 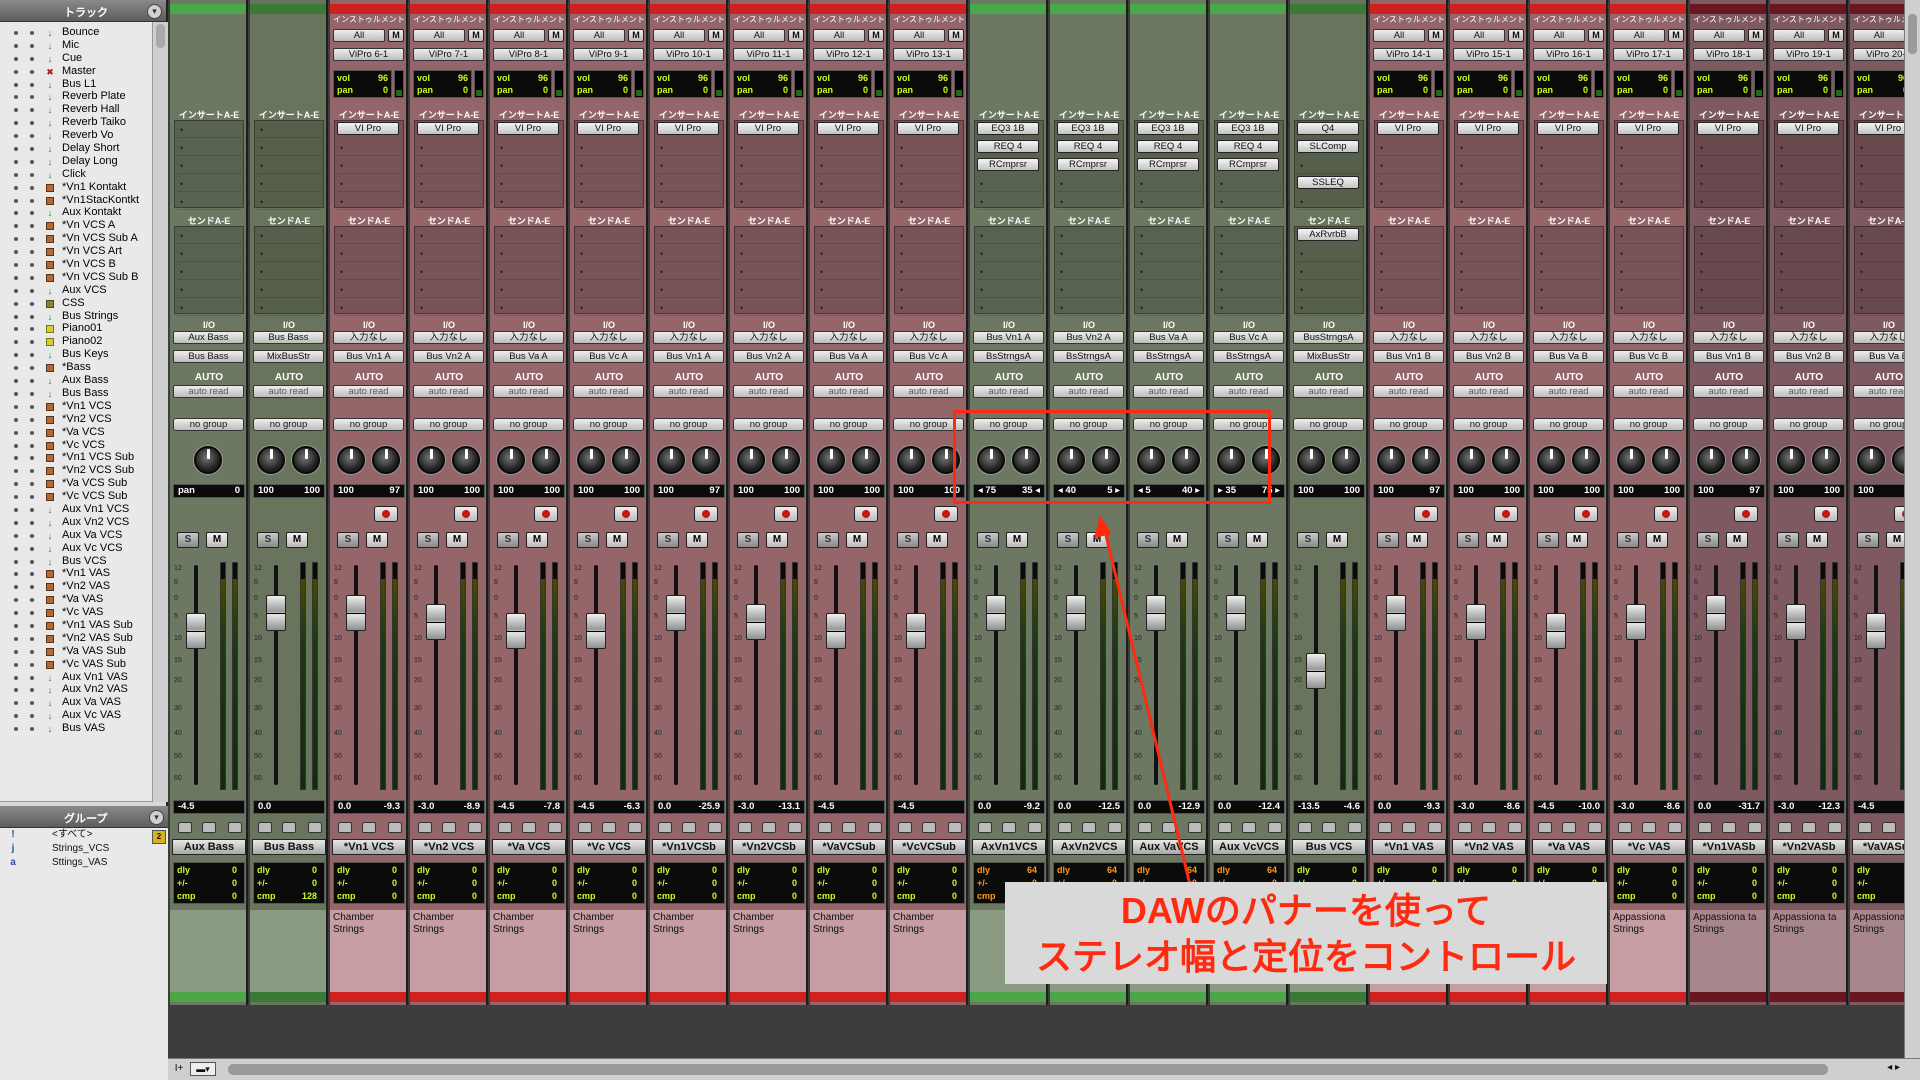 I want to click on output-selector: Bus Va A, so click(x=528, y=356).